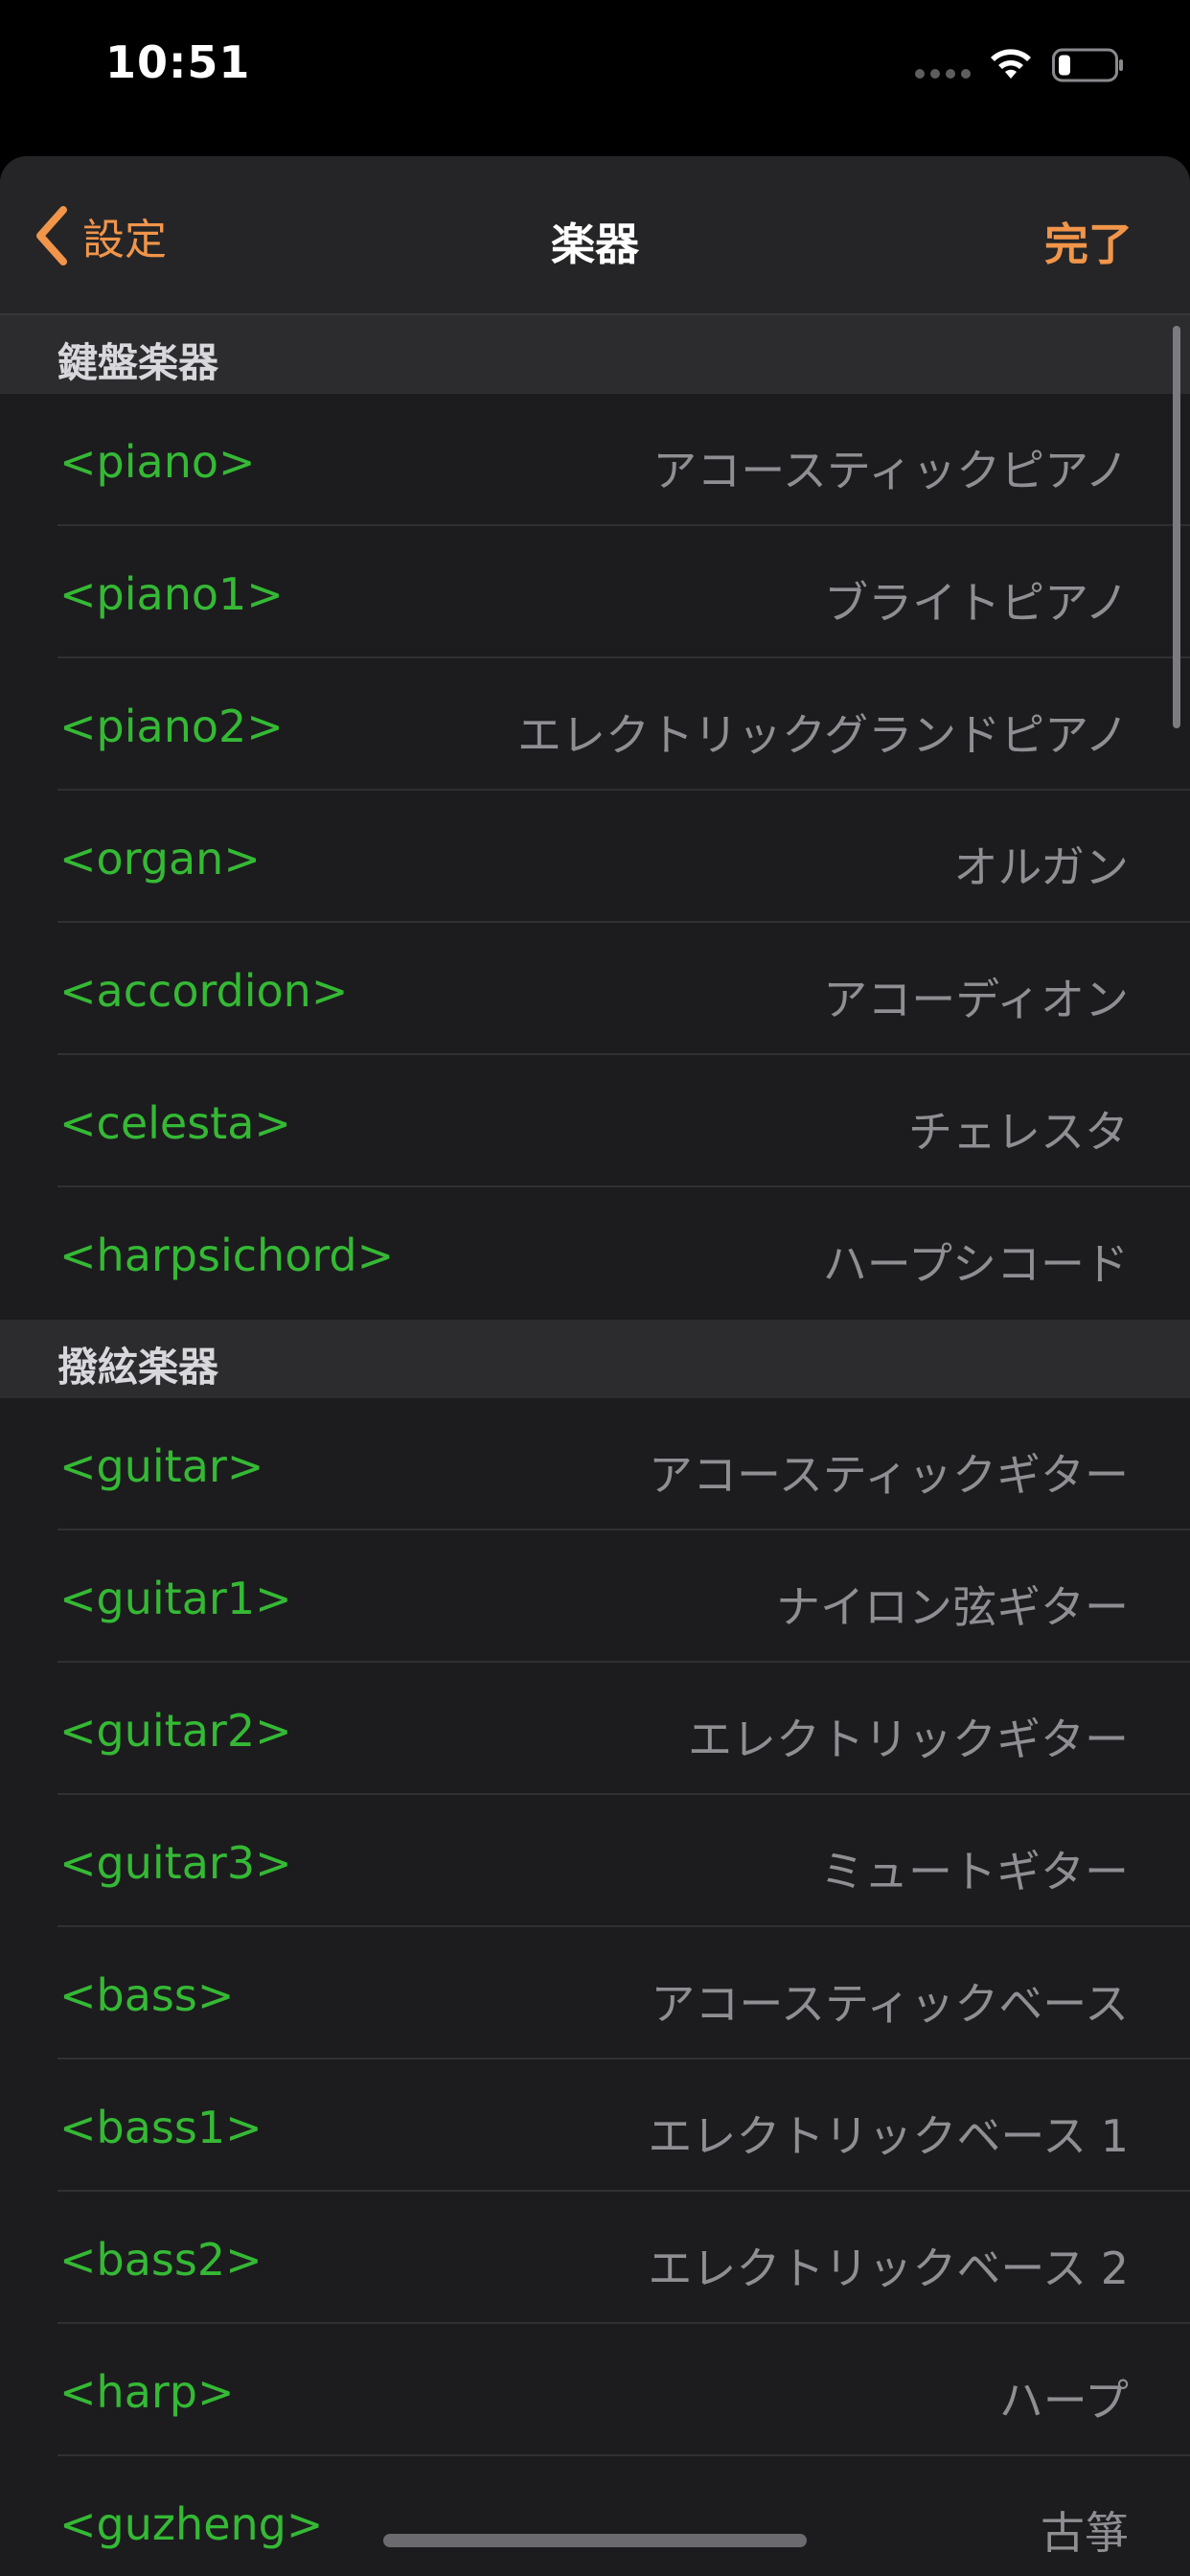 The image size is (1190, 2576). What do you see at coordinates (158, 462) in the screenshot?
I see `instrument-tag: <piano>` at bounding box center [158, 462].